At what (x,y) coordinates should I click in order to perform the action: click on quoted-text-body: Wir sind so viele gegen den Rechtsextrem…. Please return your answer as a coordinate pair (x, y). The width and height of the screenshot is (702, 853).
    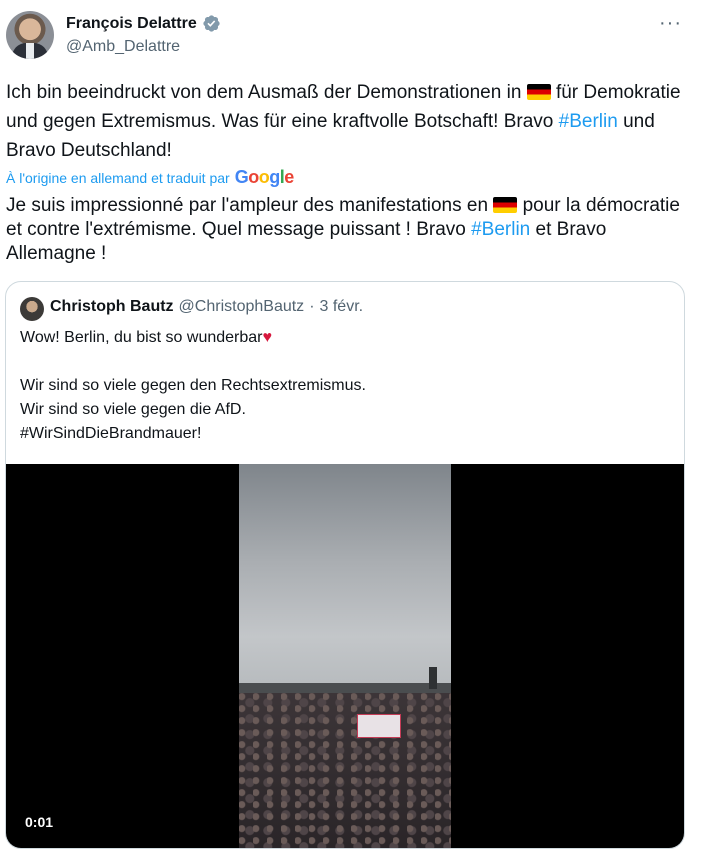
    Looking at the image, I should click on (193, 409).